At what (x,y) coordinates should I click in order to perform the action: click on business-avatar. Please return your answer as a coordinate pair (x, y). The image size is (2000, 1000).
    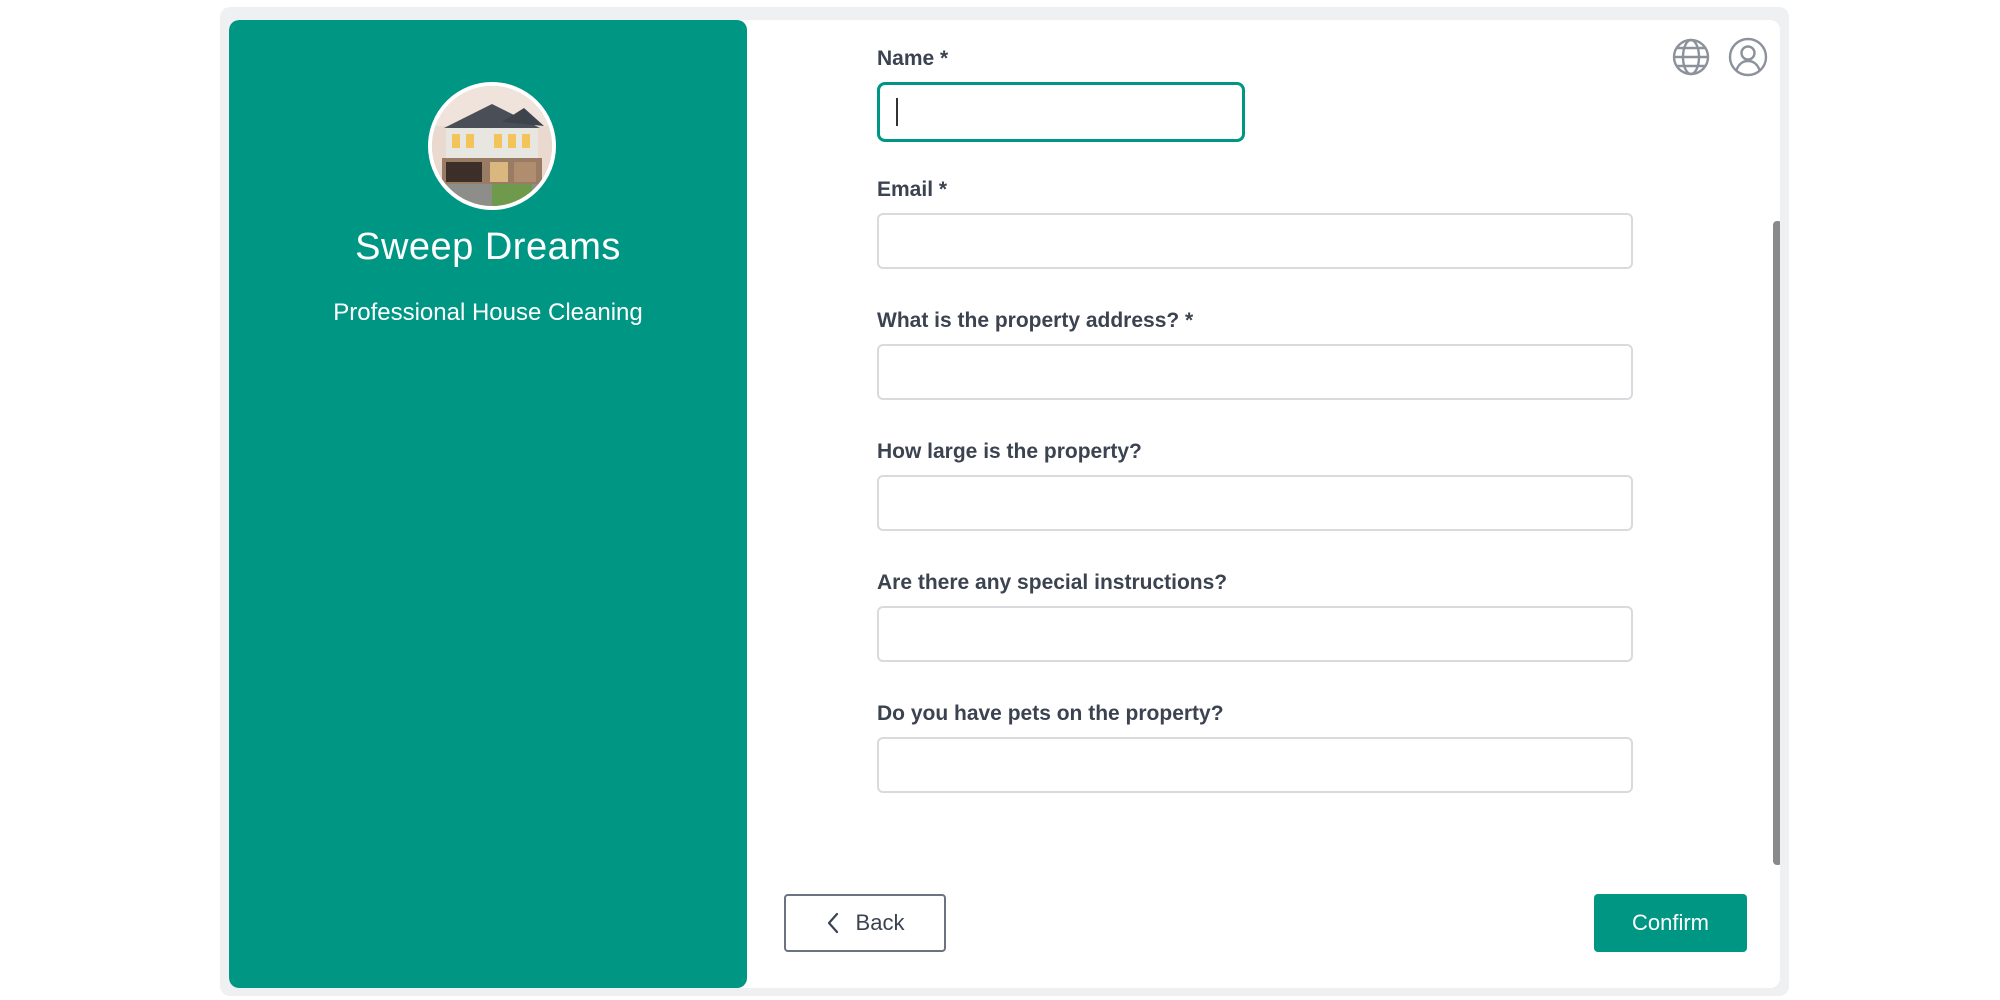
    Looking at the image, I should click on (492, 146).